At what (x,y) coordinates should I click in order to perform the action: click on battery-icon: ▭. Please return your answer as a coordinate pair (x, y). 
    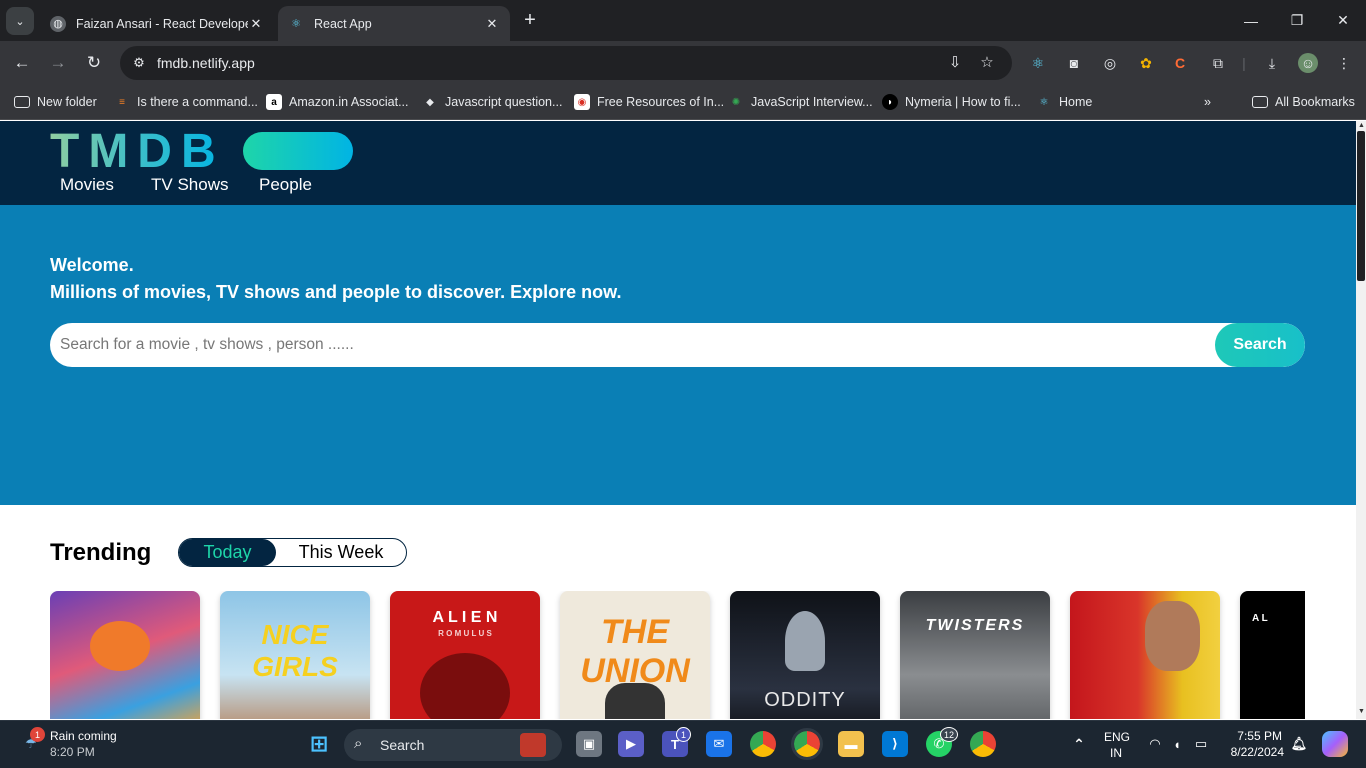
    Looking at the image, I should click on (1201, 744).